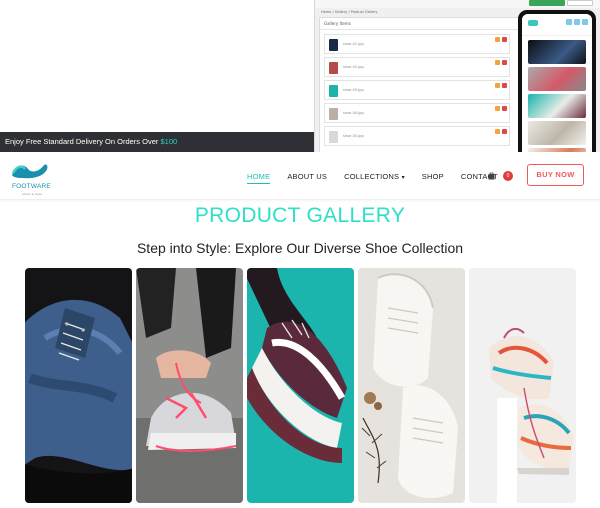  I want to click on tying-sneaker-laces-image, so click(189, 385).